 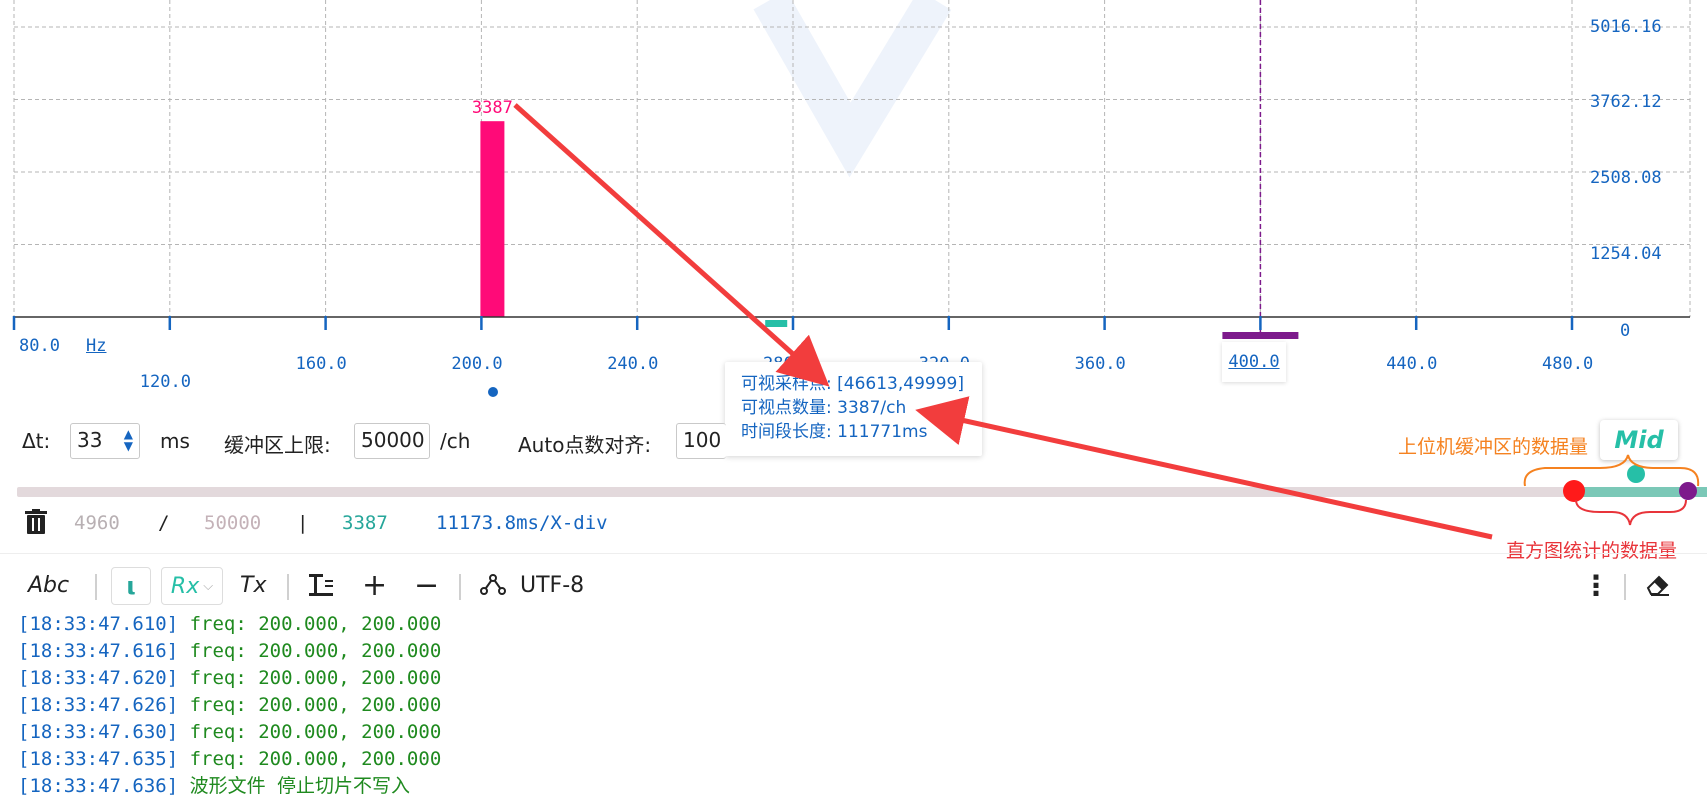 What do you see at coordinates (842, 492) in the screenshot?
I see `slider-track` at bounding box center [842, 492].